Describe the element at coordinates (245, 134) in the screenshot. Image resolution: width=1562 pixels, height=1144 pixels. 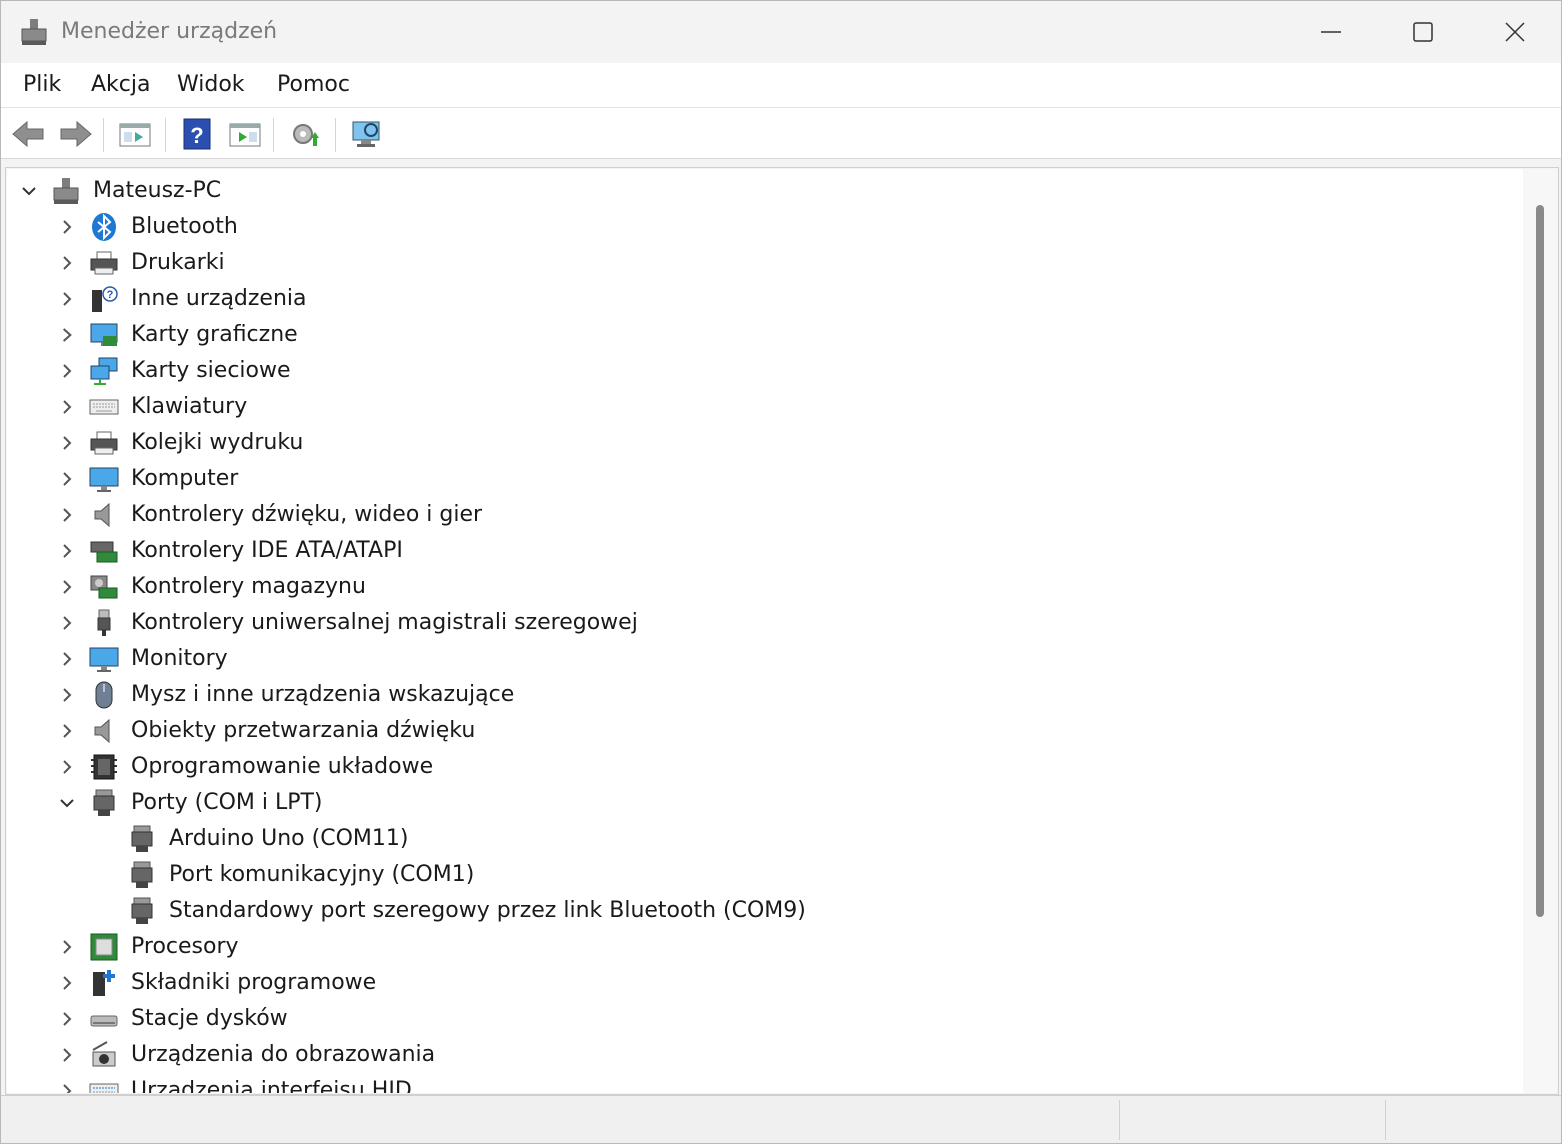
I see `update-driver-icon` at that location.